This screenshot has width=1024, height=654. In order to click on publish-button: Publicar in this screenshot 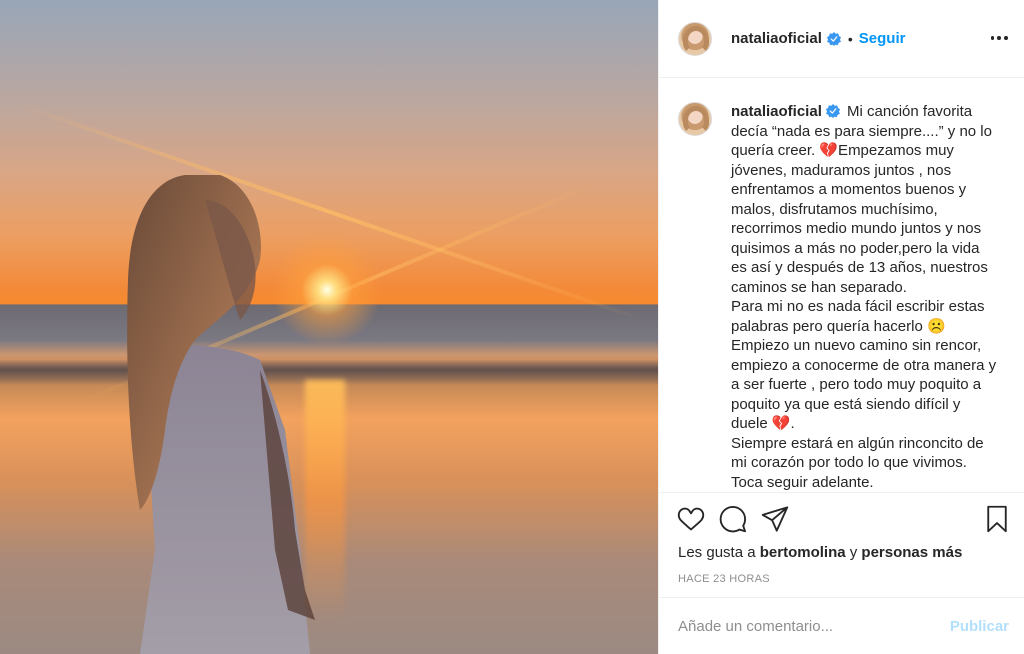, I will do `click(979, 626)`.